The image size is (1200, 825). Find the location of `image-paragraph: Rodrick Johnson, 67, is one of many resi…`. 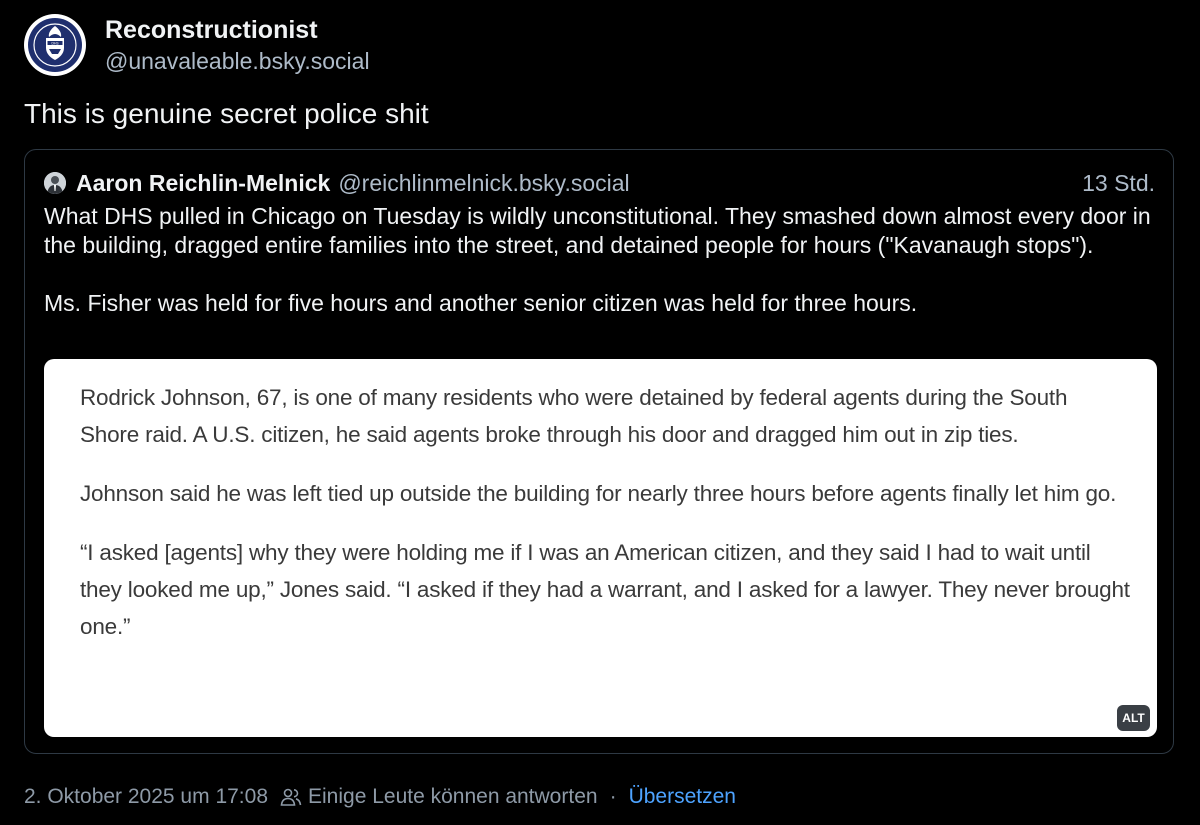

image-paragraph: Rodrick Johnson, 67, is one of many resi… is located at coordinates (574, 416).